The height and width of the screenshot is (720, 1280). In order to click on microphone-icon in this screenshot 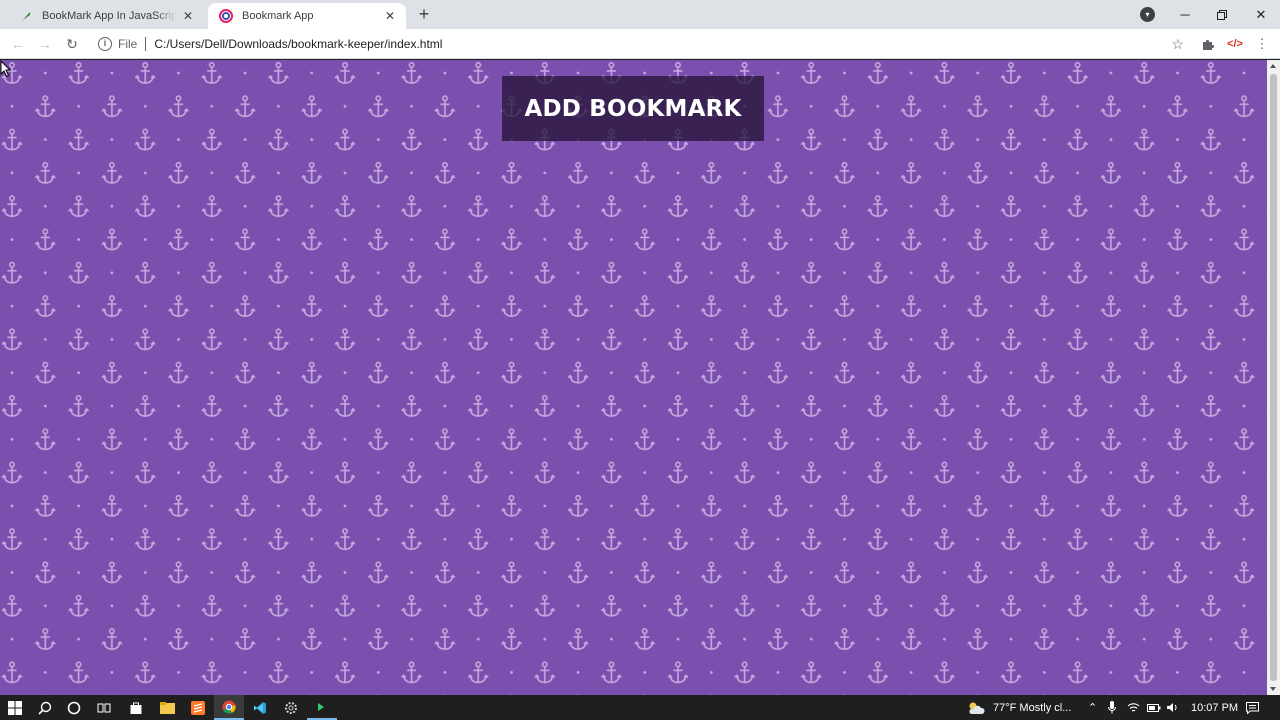, I will do `click(1112, 707)`.